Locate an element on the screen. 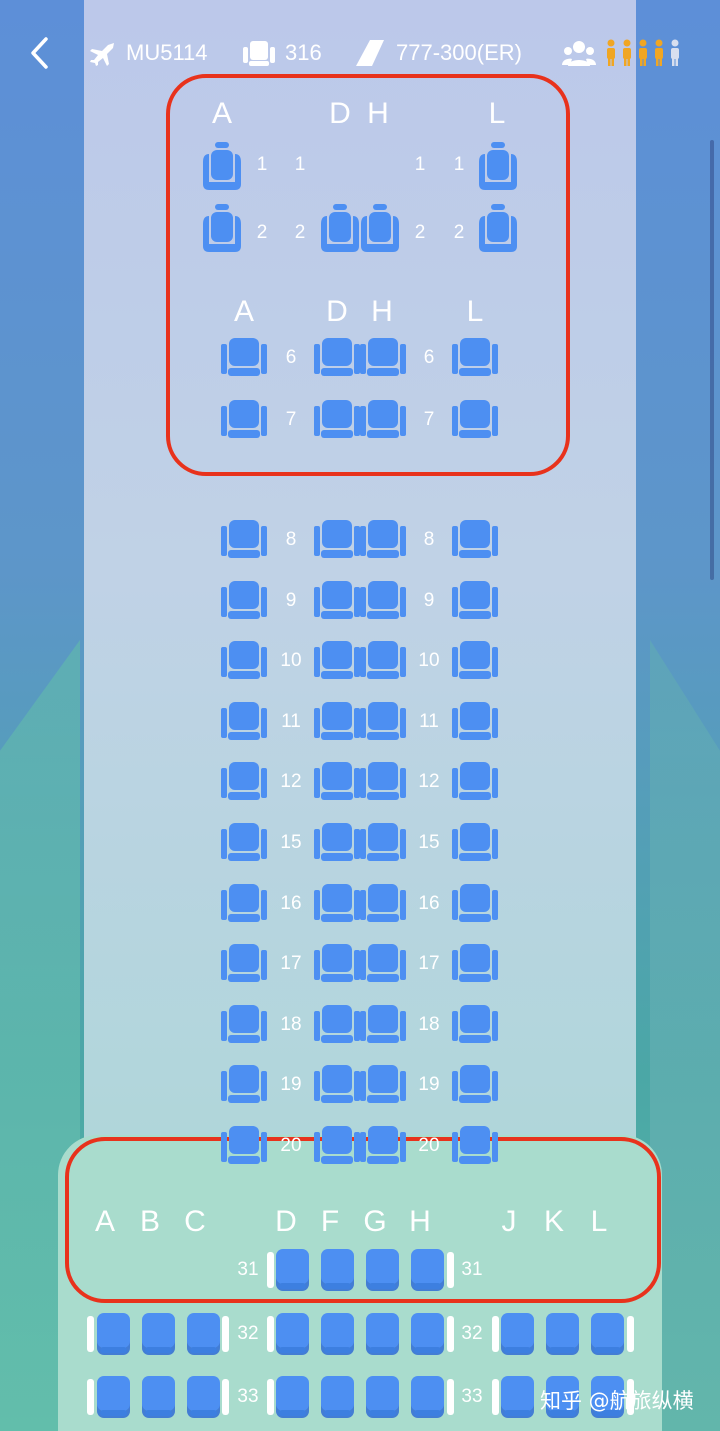 The width and height of the screenshot is (720, 1431). row-number: 33 is located at coordinates (472, 1396).